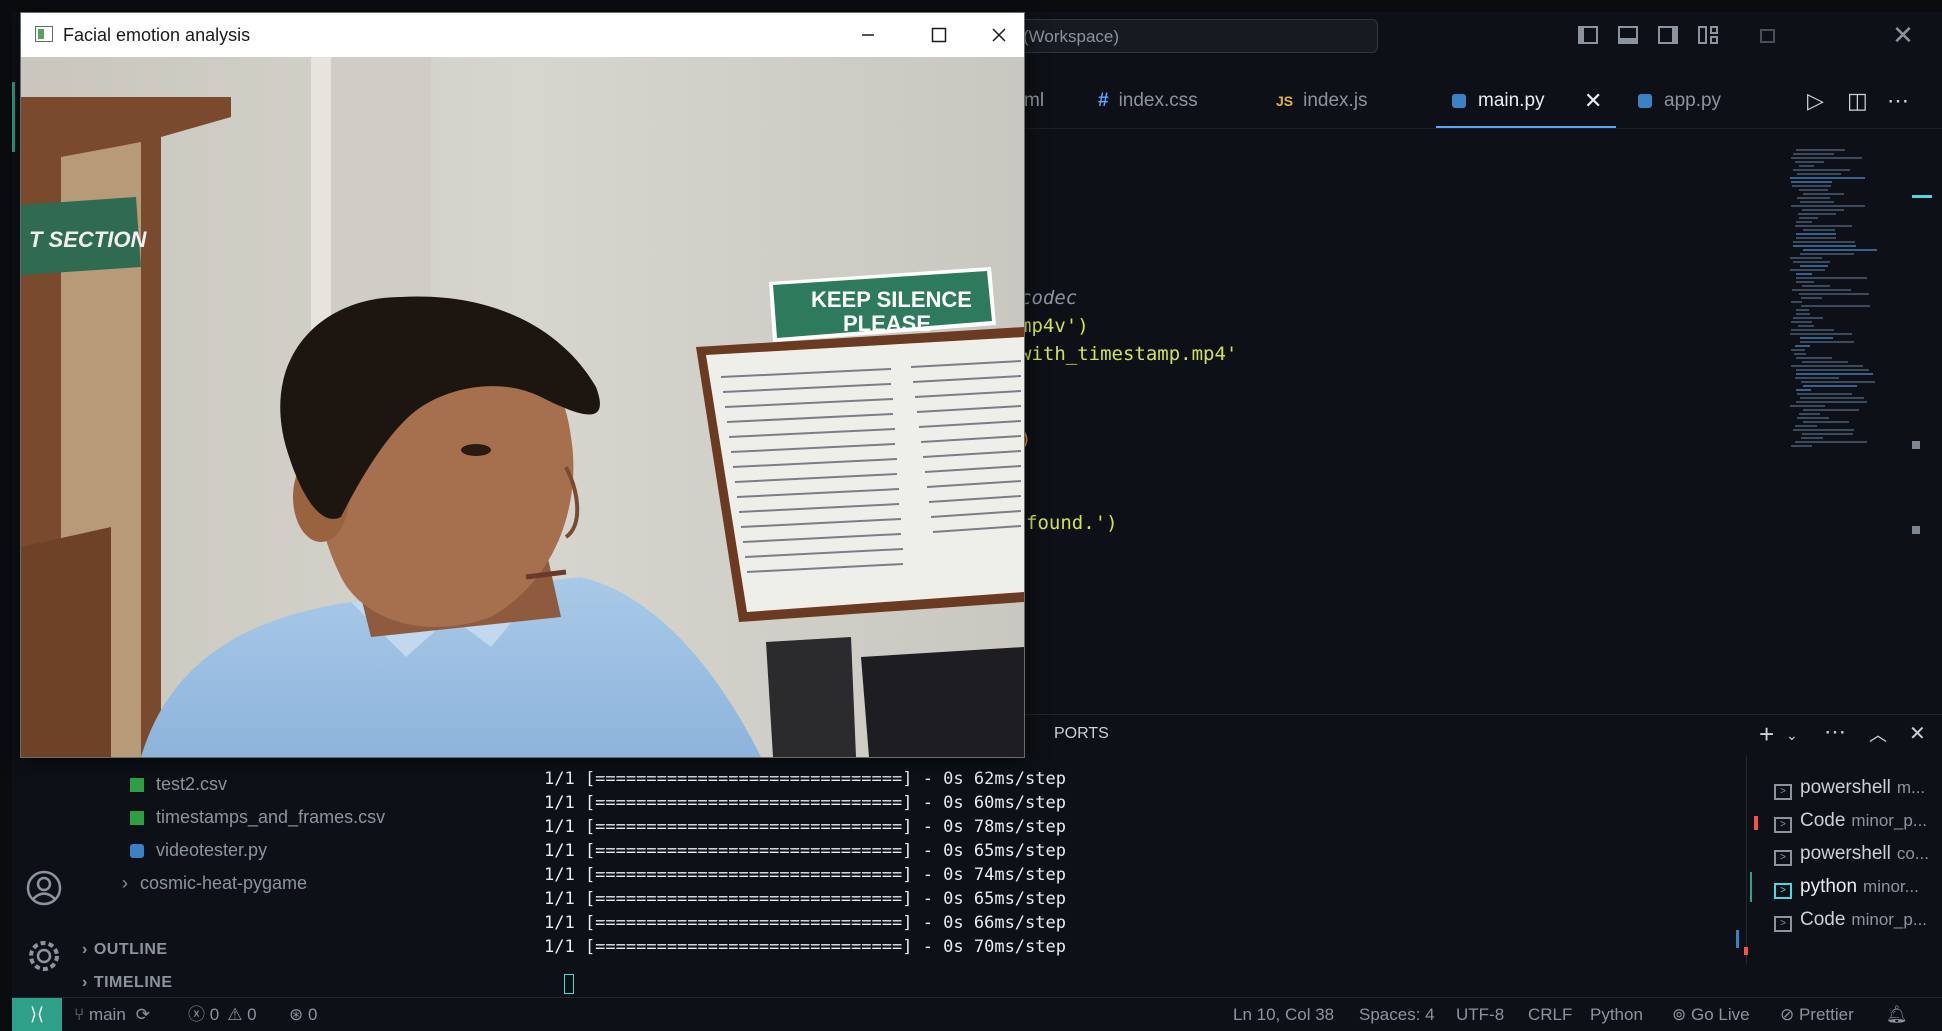 This screenshot has height=1031, width=1942. What do you see at coordinates (1878, 734) in the screenshot?
I see `maximize-panel-icon: ︿` at bounding box center [1878, 734].